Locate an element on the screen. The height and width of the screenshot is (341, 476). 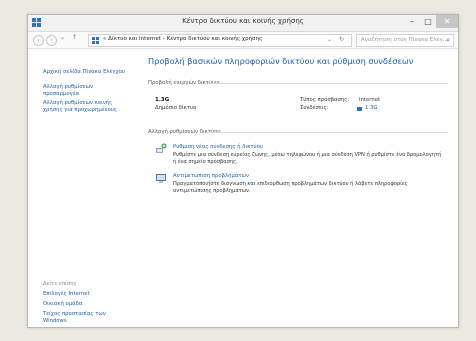
signal-icon is located at coordinates (359, 107).